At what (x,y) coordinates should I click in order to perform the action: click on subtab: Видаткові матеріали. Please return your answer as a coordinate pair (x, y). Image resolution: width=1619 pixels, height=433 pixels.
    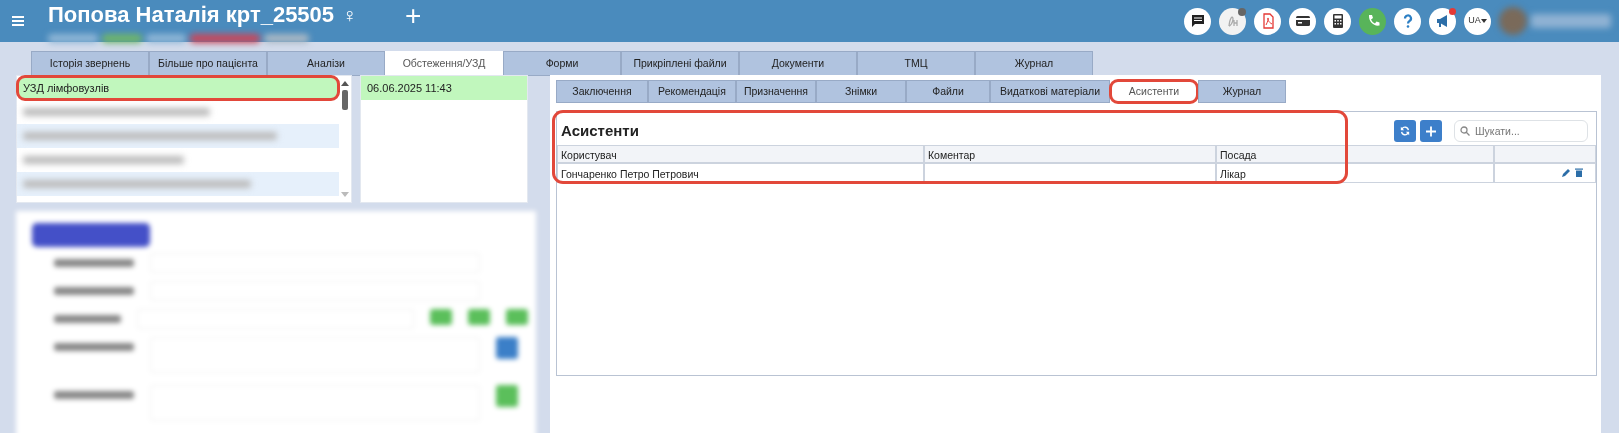
    Looking at the image, I should click on (1050, 91).